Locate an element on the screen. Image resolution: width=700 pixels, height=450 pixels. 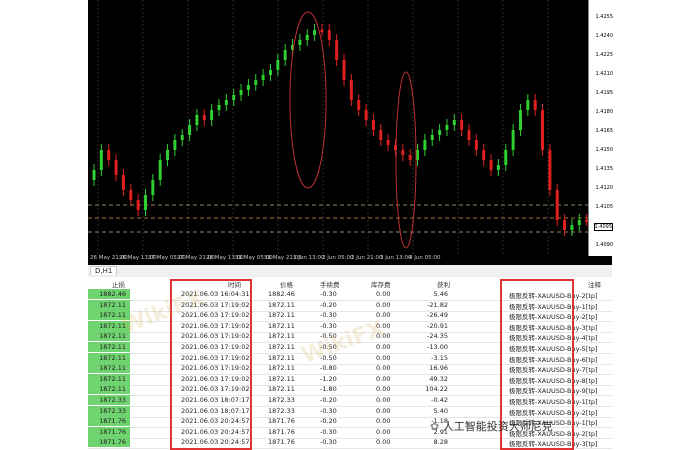
profit-cell: -0.42 is located at coordinates (439, 400).